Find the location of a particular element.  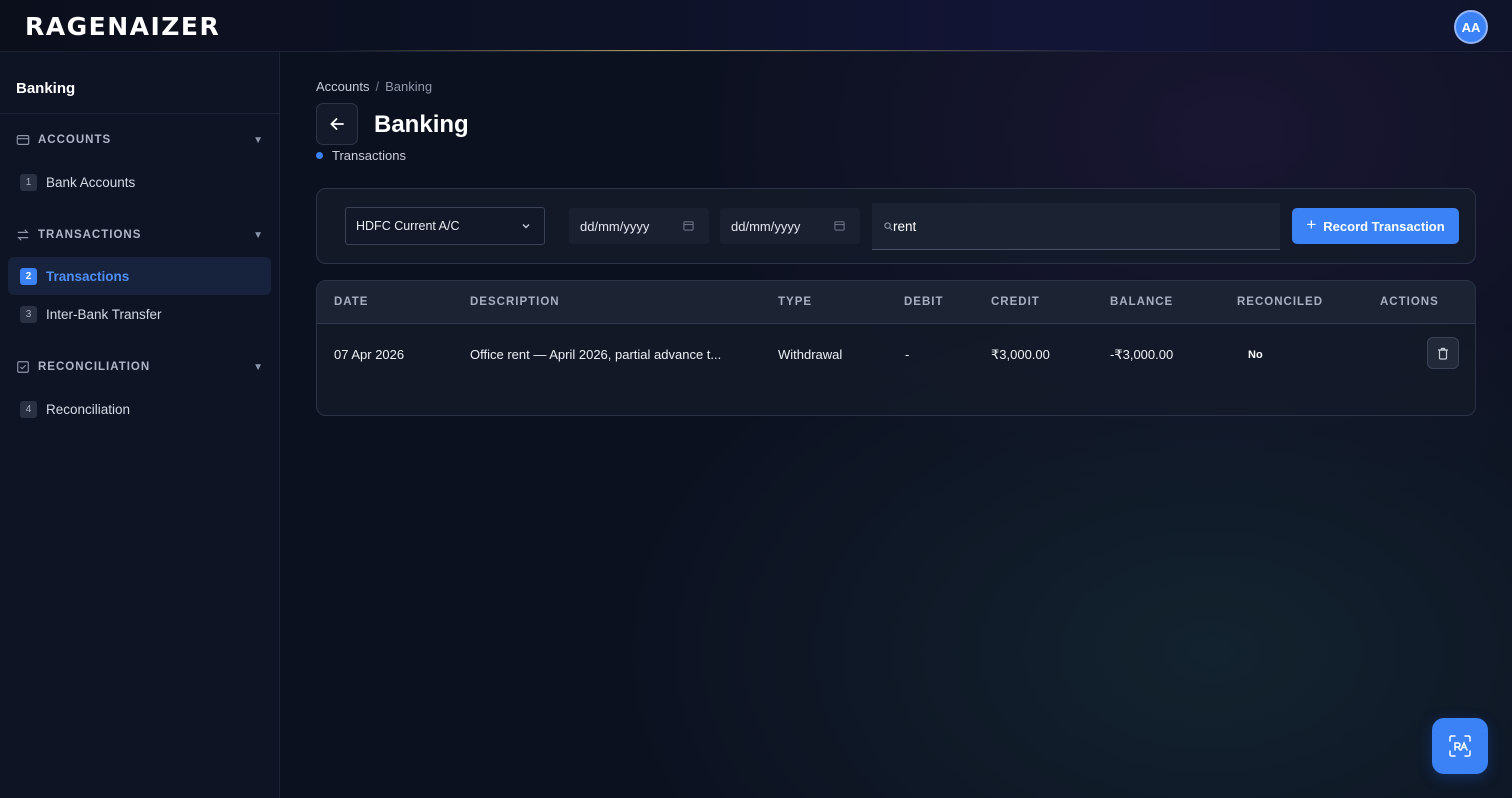

active-dot is located at coordinates (319, 155).